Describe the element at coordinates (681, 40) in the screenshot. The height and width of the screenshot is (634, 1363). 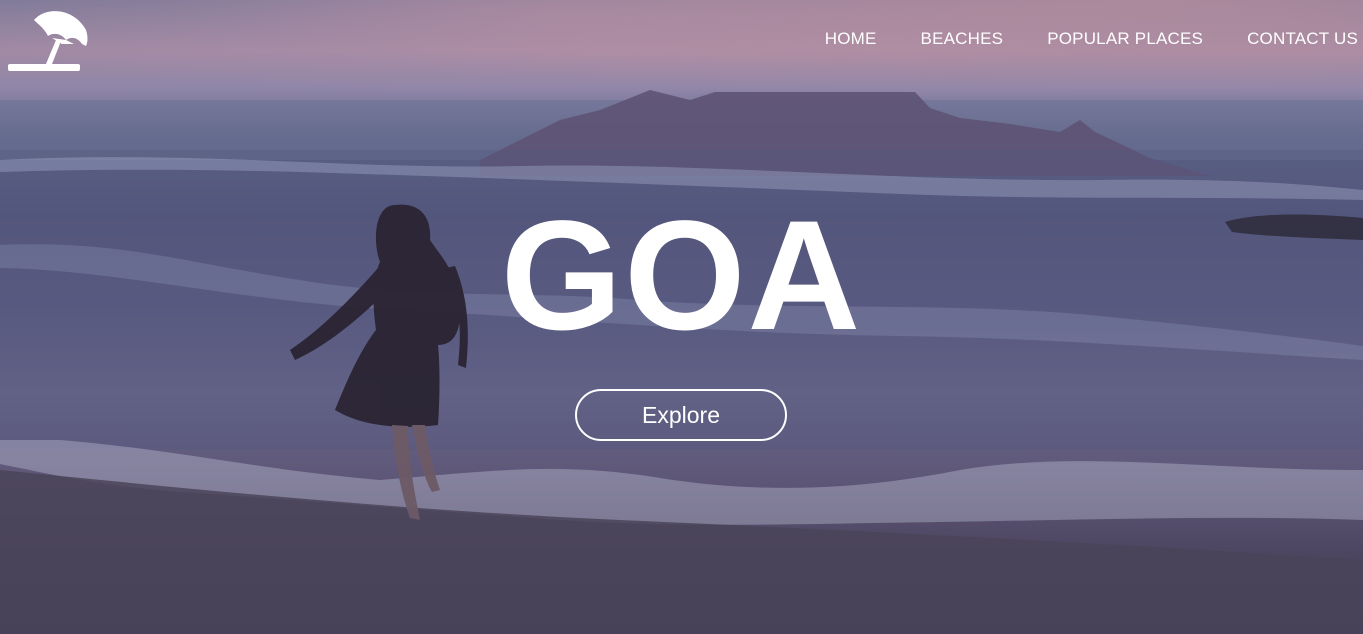
I see `top-navbar: HOME BEACHES POPULAR PLACES CONTACT US` at that location.